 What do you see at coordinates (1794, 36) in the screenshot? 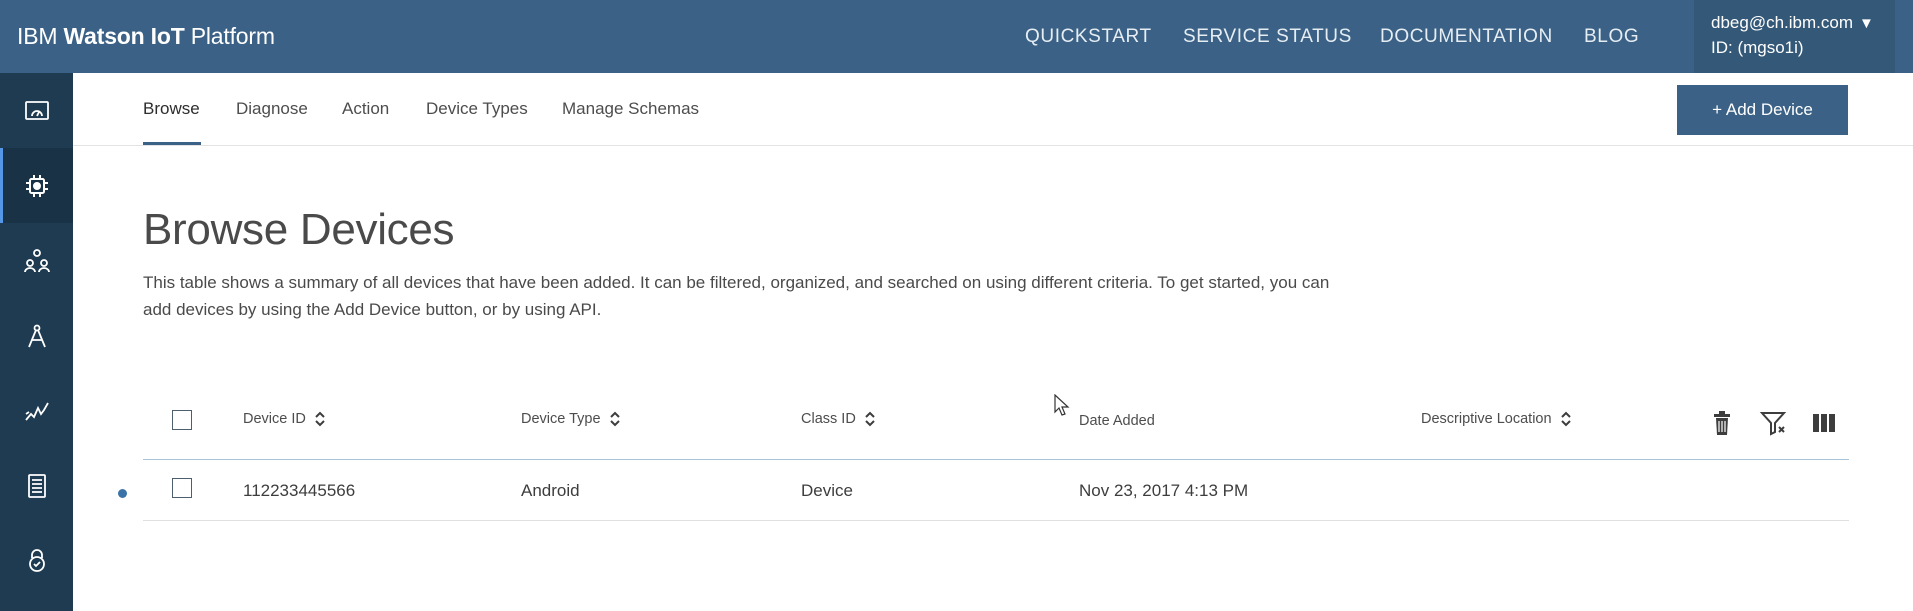
I see `user-menu: dbeg@ch.ibm.com ▼ ID: (mgso1i)` at bounding box center [1794, 36].